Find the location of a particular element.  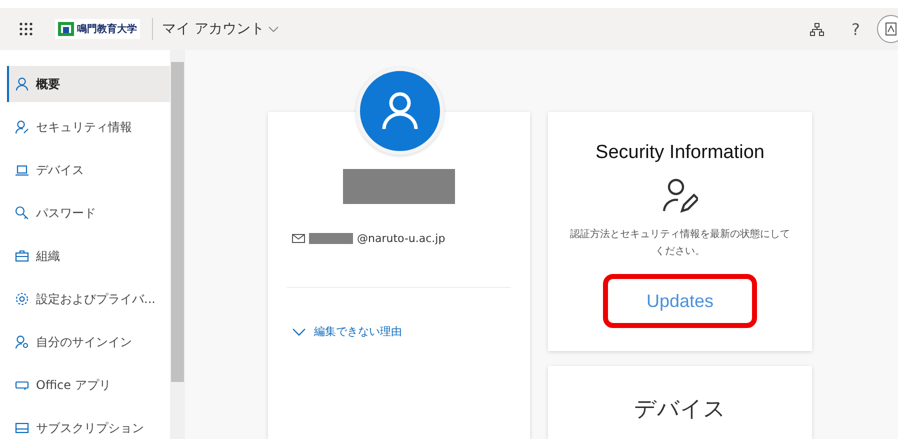

help-button: ? is located at coordinates (856, 29).